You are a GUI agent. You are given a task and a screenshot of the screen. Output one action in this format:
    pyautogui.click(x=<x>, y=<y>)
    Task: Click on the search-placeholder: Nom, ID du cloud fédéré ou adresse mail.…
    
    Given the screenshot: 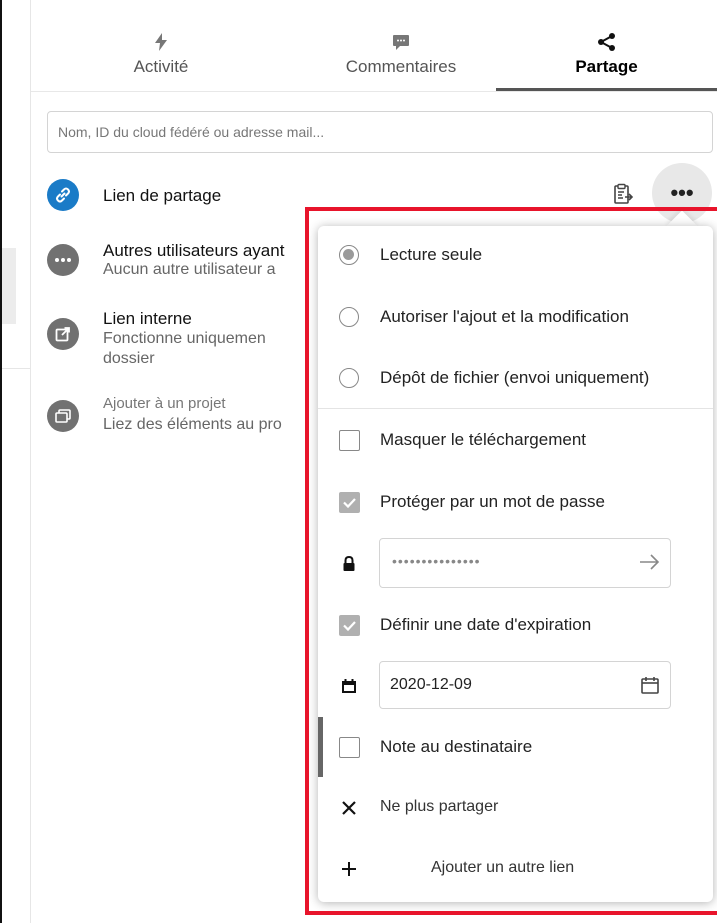 What is the action you would take?
    pyautogui.click(x=191, y=132)
    